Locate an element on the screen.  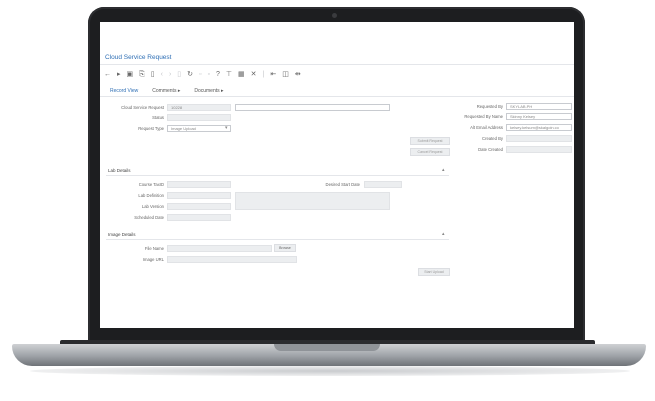
toolbar: ← ▸ ▣ ⎘ ▯ ‹ › ▯ ↻ ▫ ▫ ? ⊤ ▦ ✕ | ⇤ ◫ ⇹ is located at coordinates (202, 75).